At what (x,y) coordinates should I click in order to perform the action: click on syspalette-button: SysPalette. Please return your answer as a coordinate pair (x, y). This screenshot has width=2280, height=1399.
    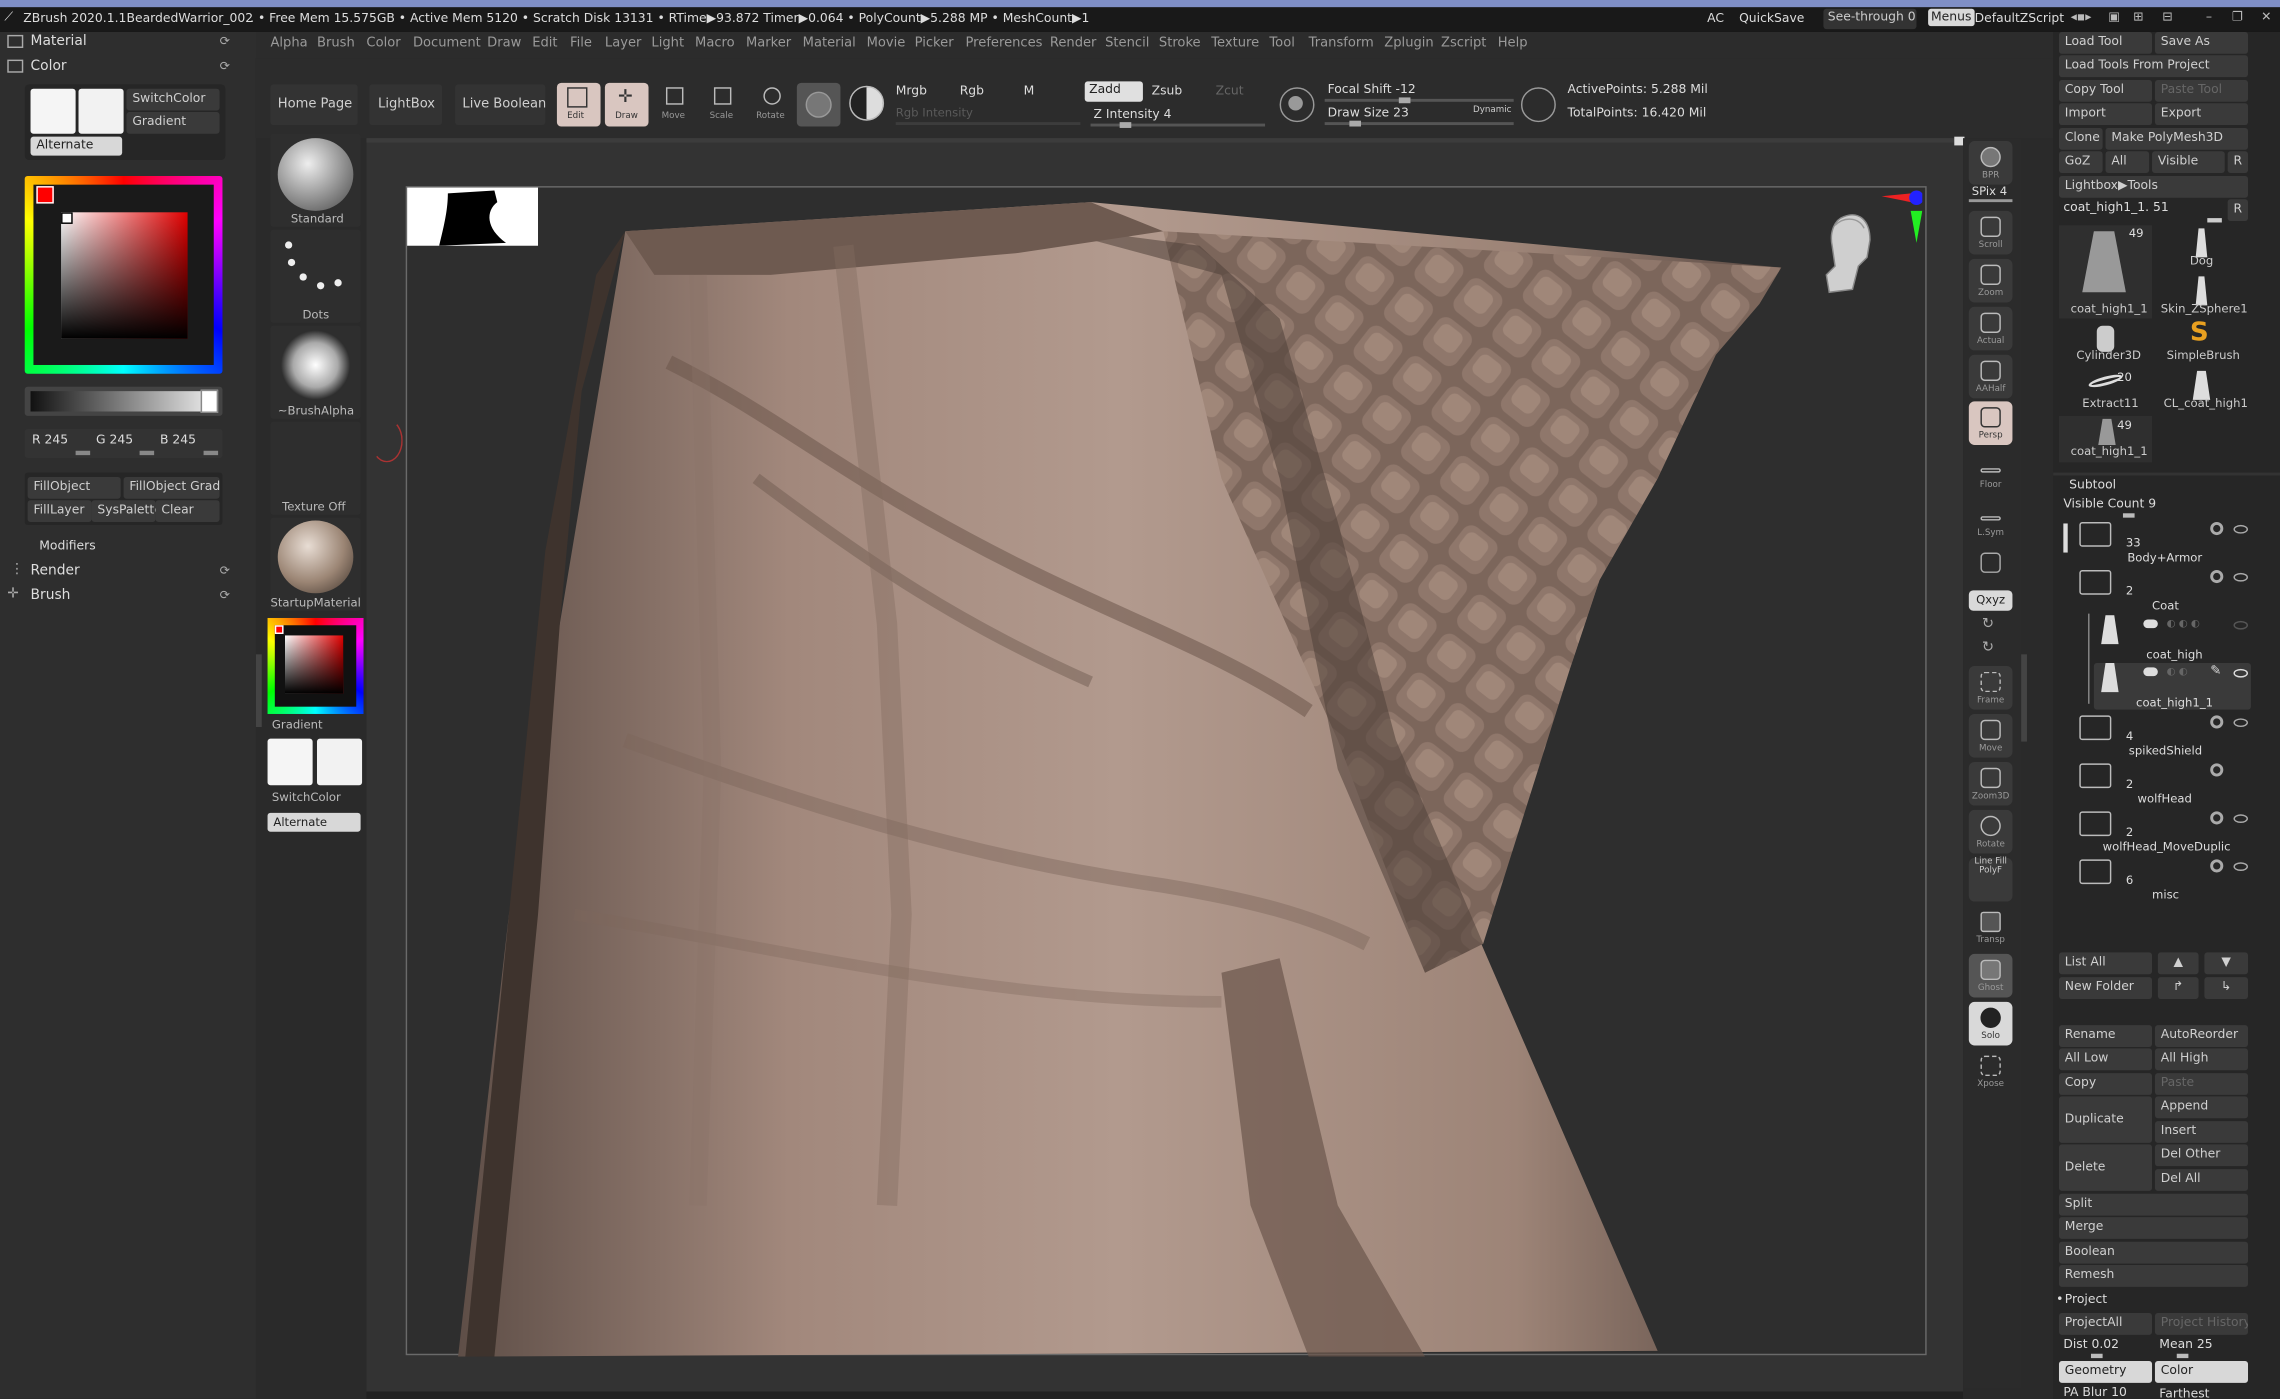
    Looking at the image, I should click on (123, 511).